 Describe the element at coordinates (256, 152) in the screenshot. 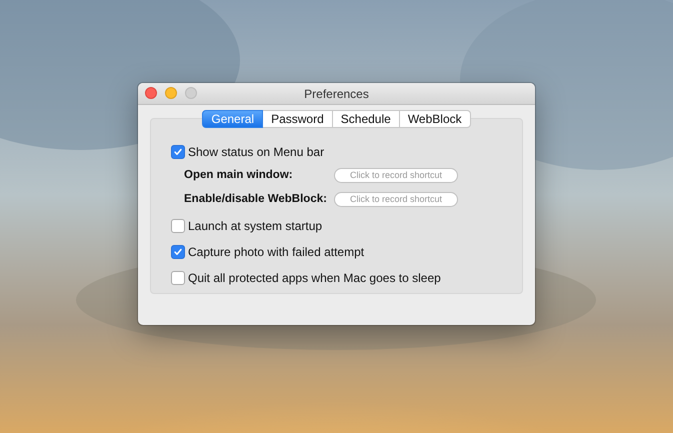

I see `checkbox-label: Show status on Menu bar` at that location.